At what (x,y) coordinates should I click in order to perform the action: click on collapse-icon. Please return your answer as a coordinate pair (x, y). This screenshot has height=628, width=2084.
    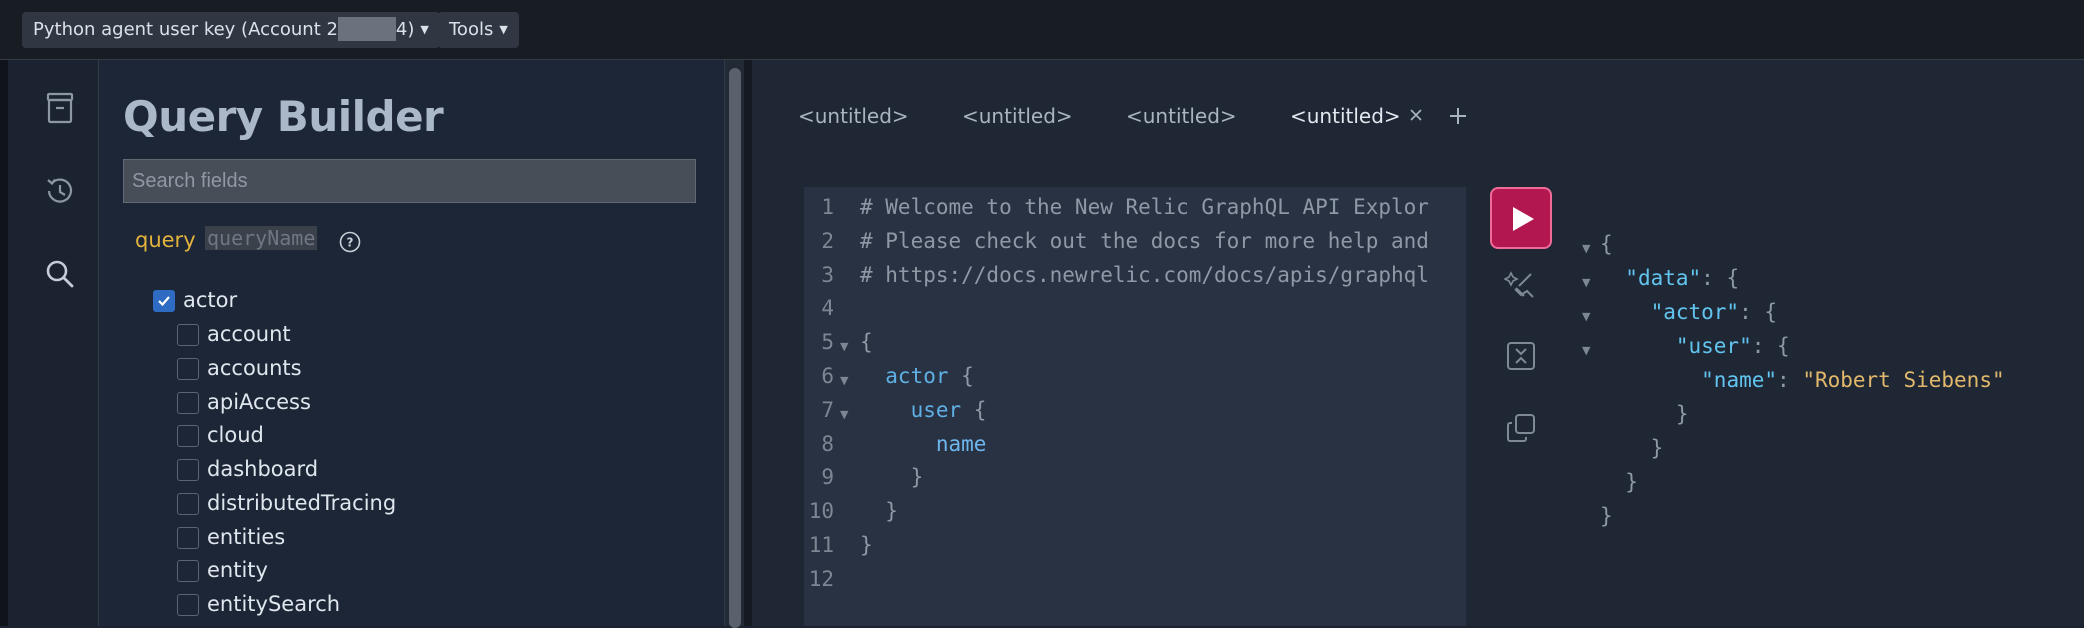
    Looking at the image, I should click on (1521, 356).